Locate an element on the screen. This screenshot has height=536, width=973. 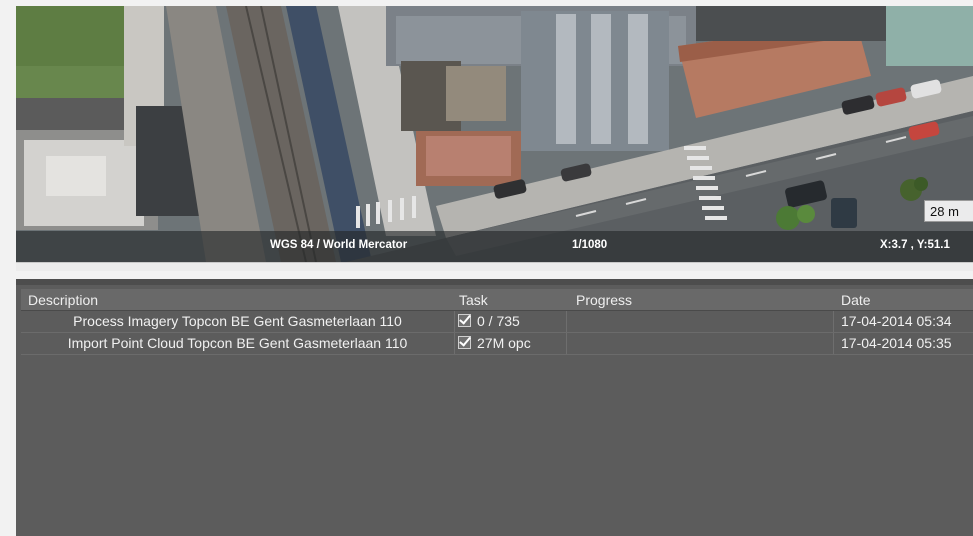
task-date: 17-04-2014 05:35 is located at coordinates (896, 343).